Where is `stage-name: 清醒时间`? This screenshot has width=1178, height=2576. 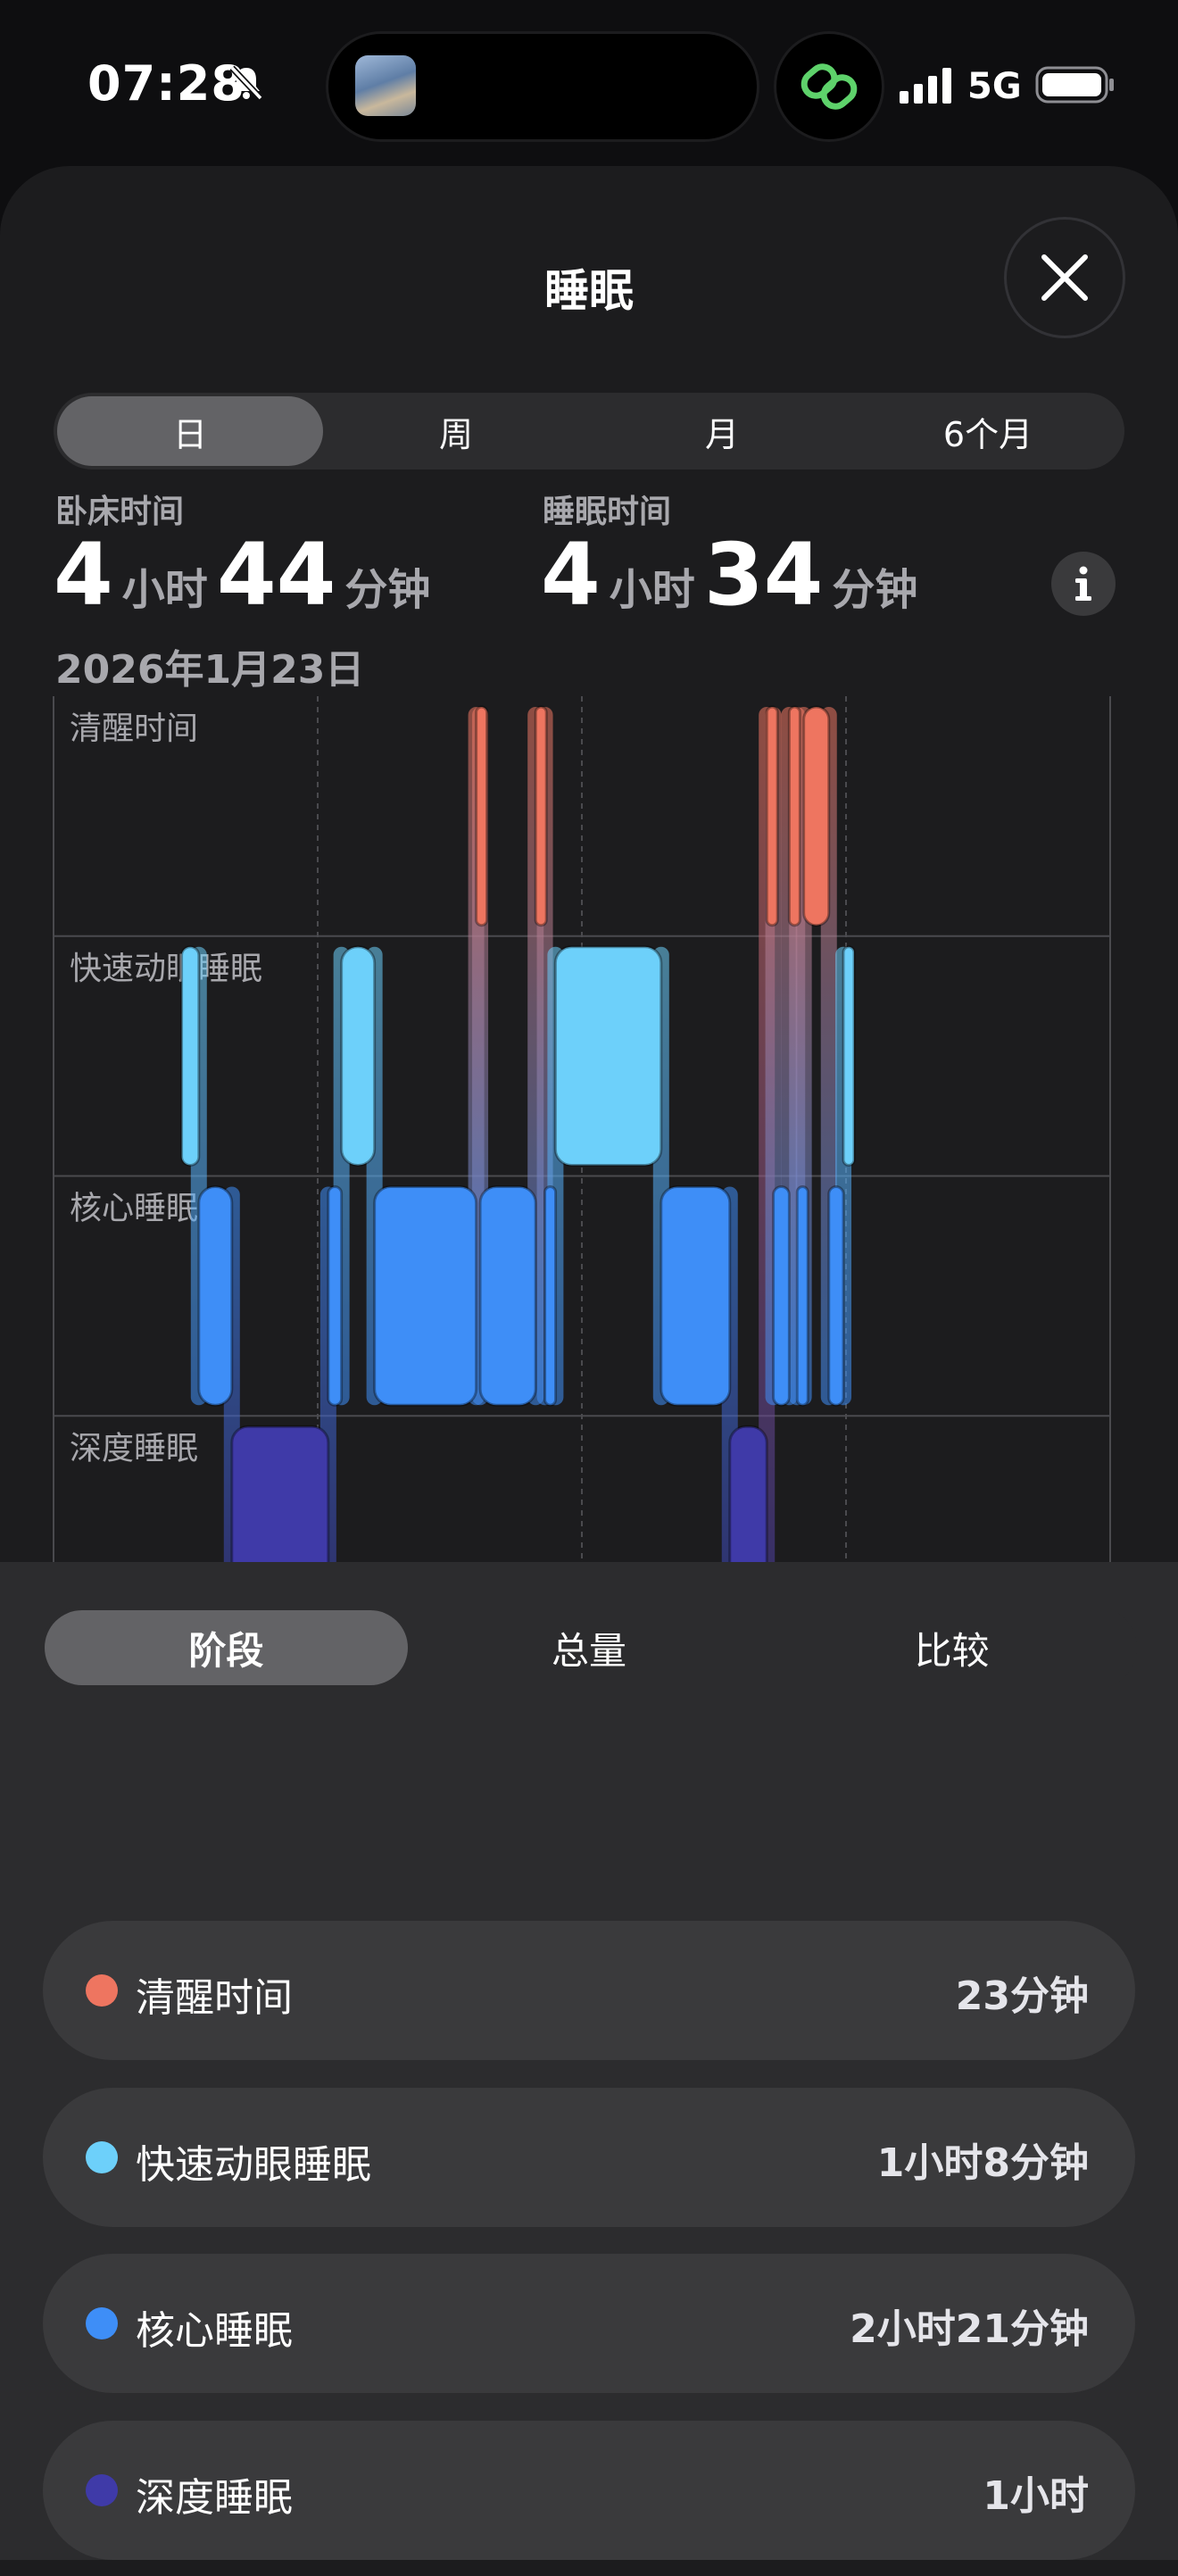
stage-name: 清醒时间 is located at coordinates (214, 1998).